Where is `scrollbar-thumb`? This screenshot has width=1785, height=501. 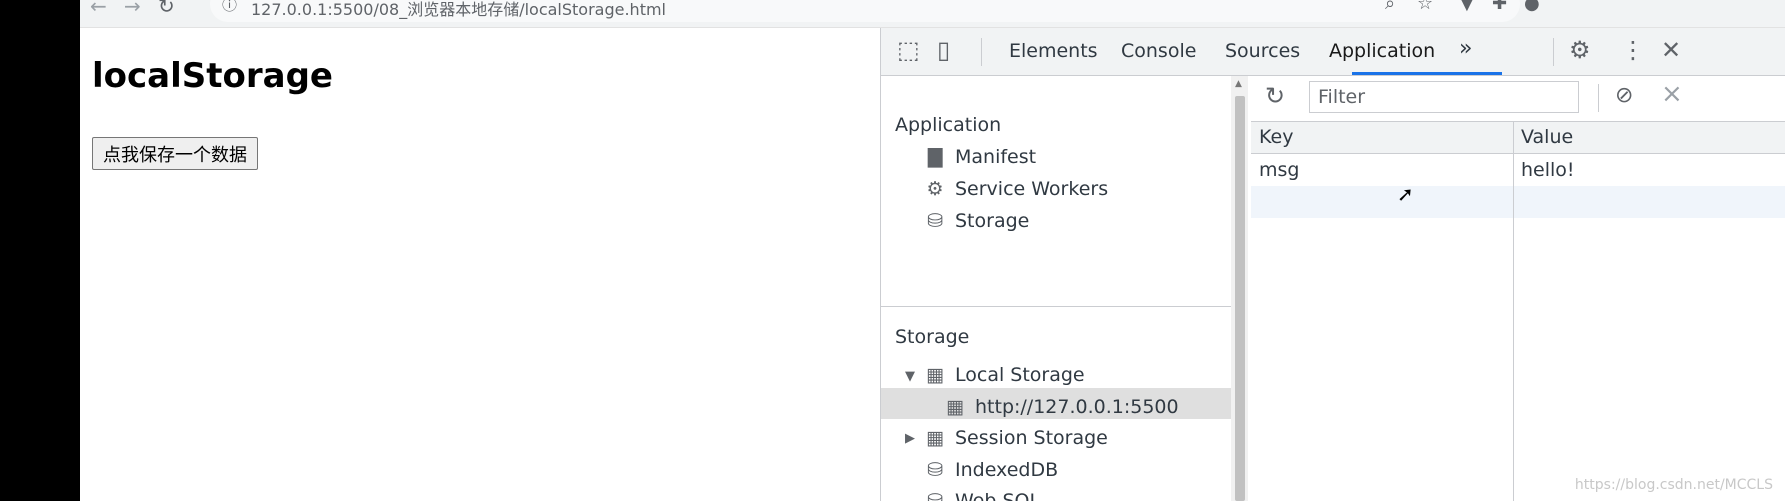
scrollbar-thumb is located at coordinates (1240, 298).